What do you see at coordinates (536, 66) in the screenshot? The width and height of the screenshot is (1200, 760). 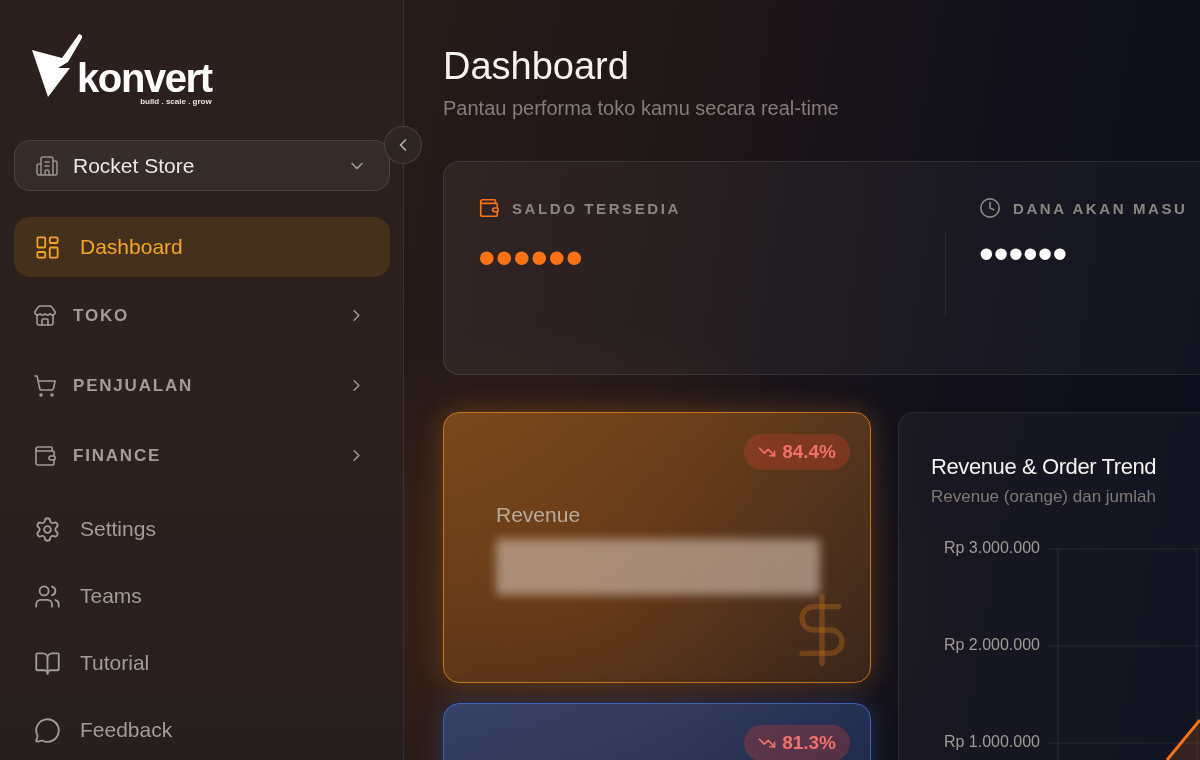 I see `page-title: Dashboard` at bounding box center [536, 66].